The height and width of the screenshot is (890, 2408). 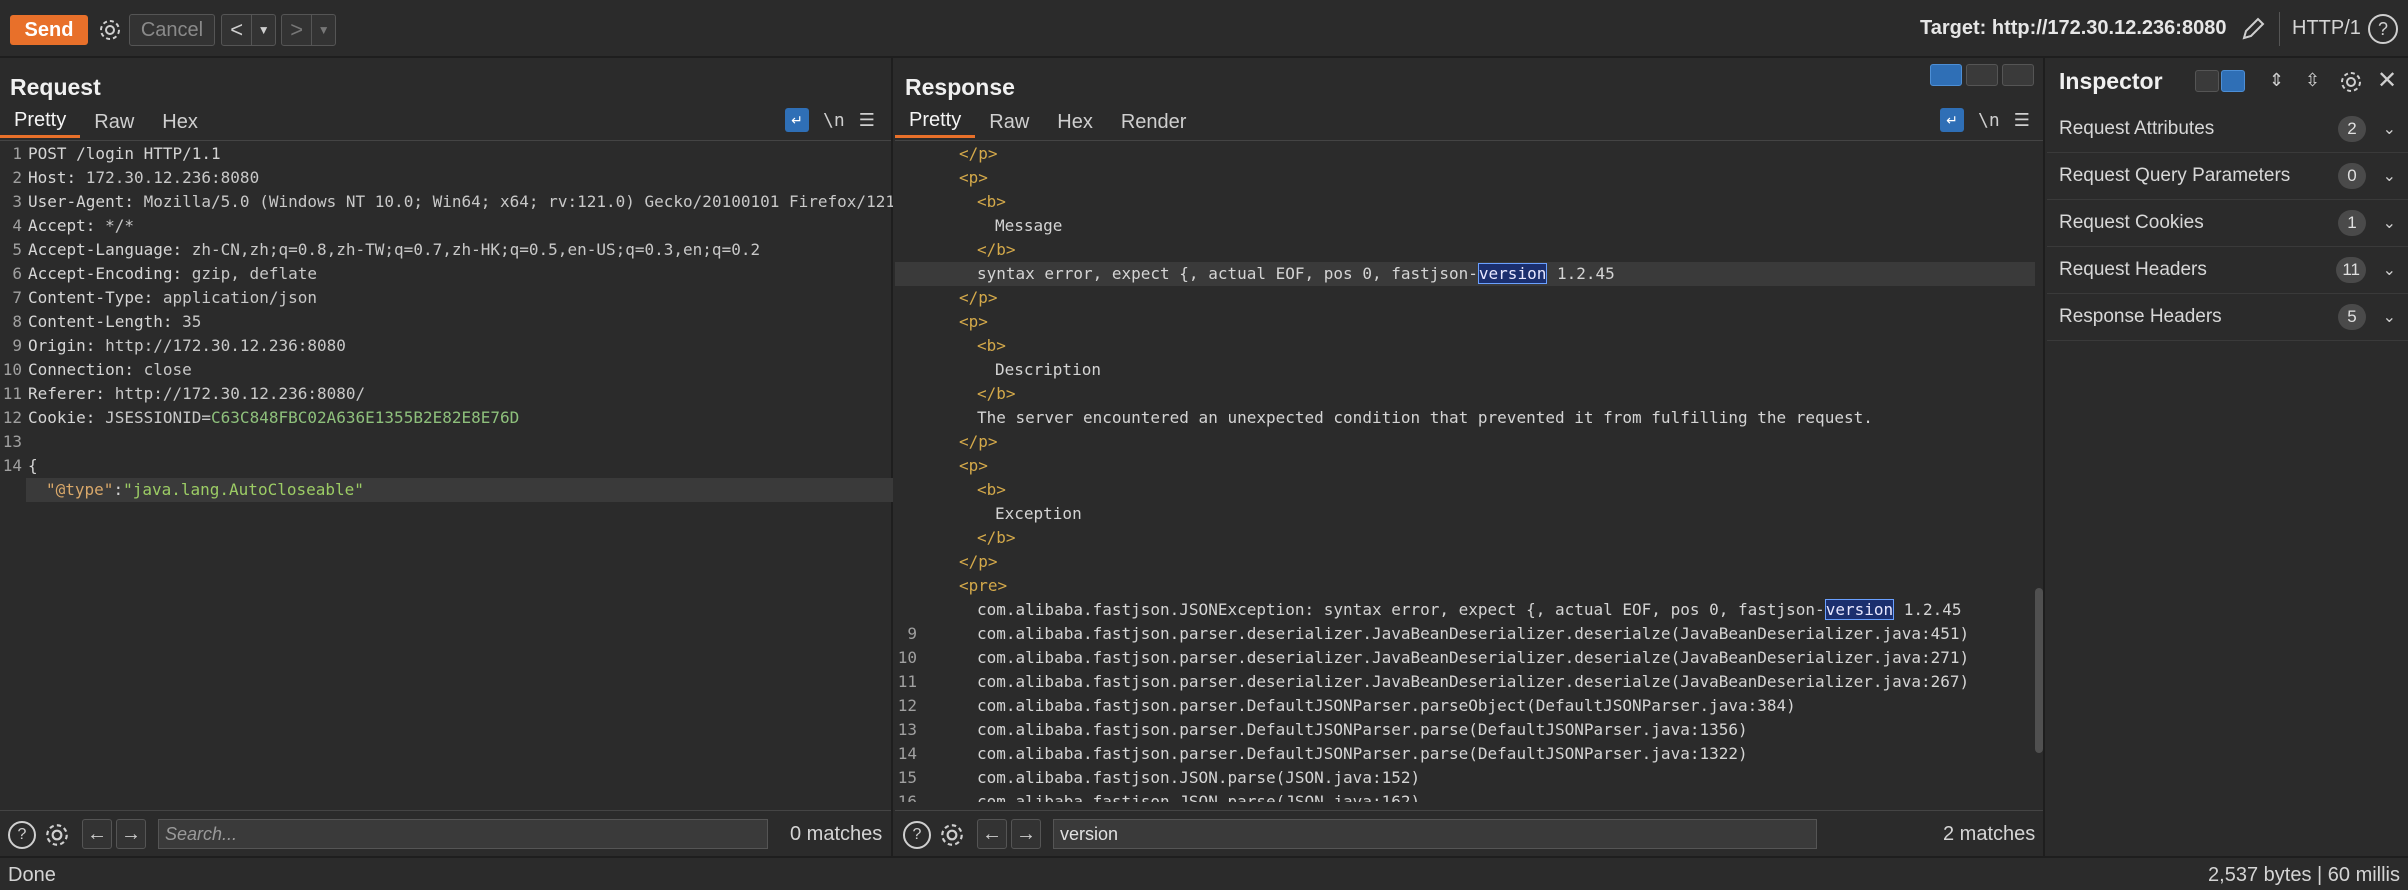 What do you see at coordinates (1469, 140) in the screenshot?
I see `response-tab-divider` at bounding box center [1469, 140].